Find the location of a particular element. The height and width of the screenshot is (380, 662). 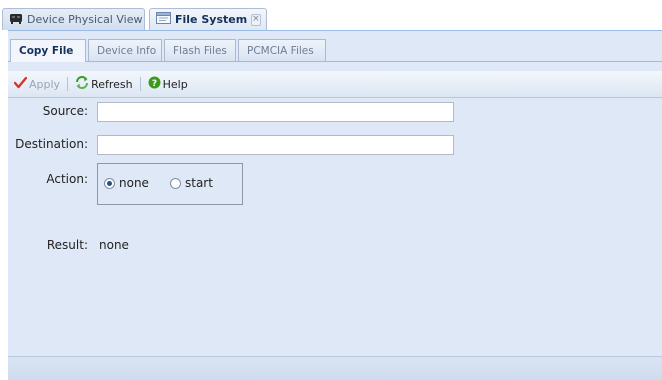

tab-device-info: Device Info is located at coordinates (125, 50).